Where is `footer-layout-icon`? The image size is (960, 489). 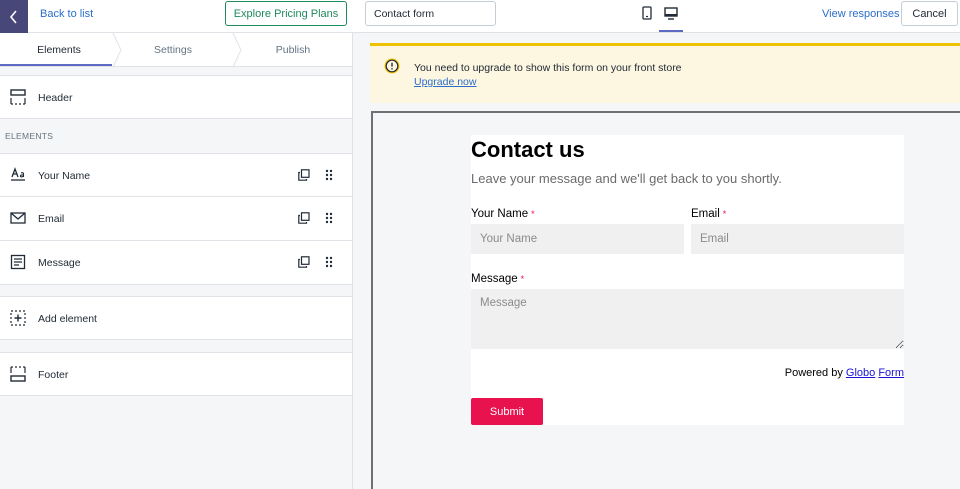 footer-layout-icon is located at coordinates (18, 374).